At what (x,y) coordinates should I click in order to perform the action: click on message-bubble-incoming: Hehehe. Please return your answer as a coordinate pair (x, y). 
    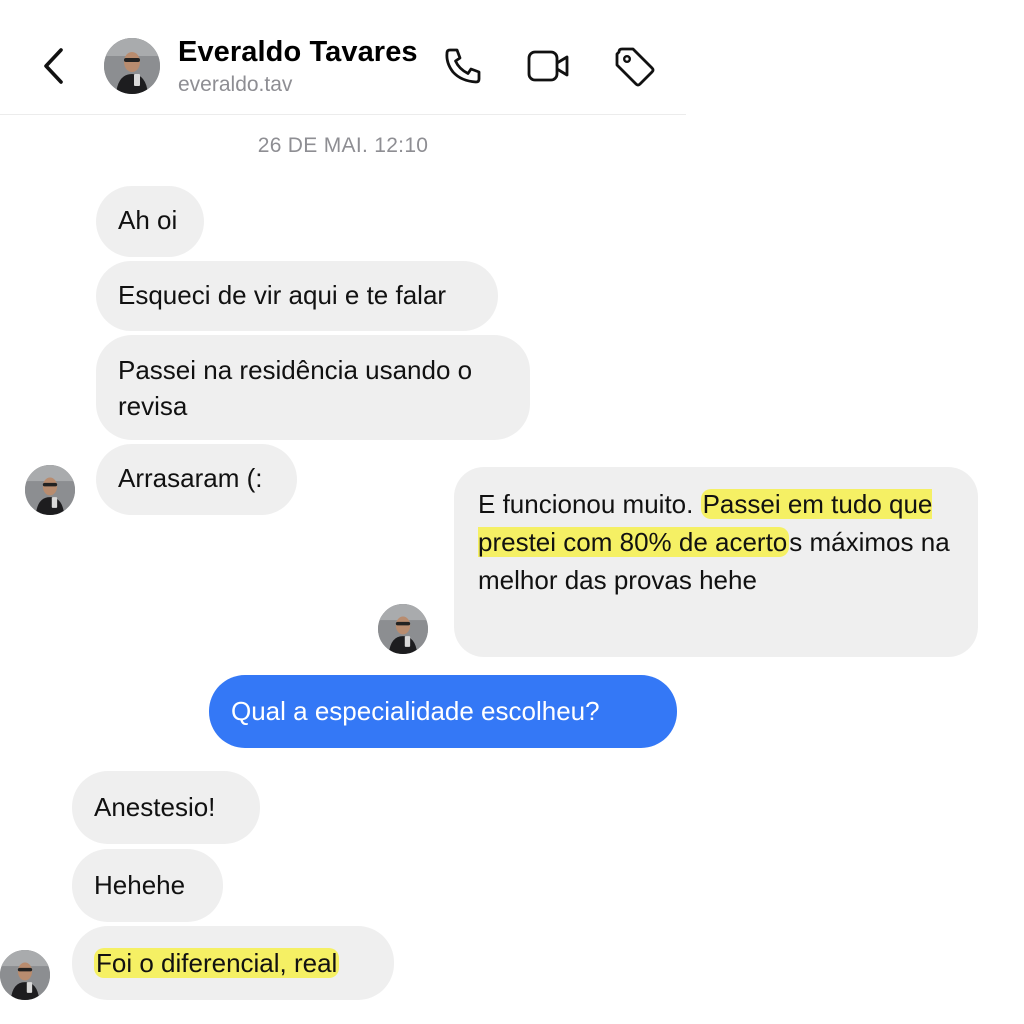
    Looking at the image, I should click on (147, 885).